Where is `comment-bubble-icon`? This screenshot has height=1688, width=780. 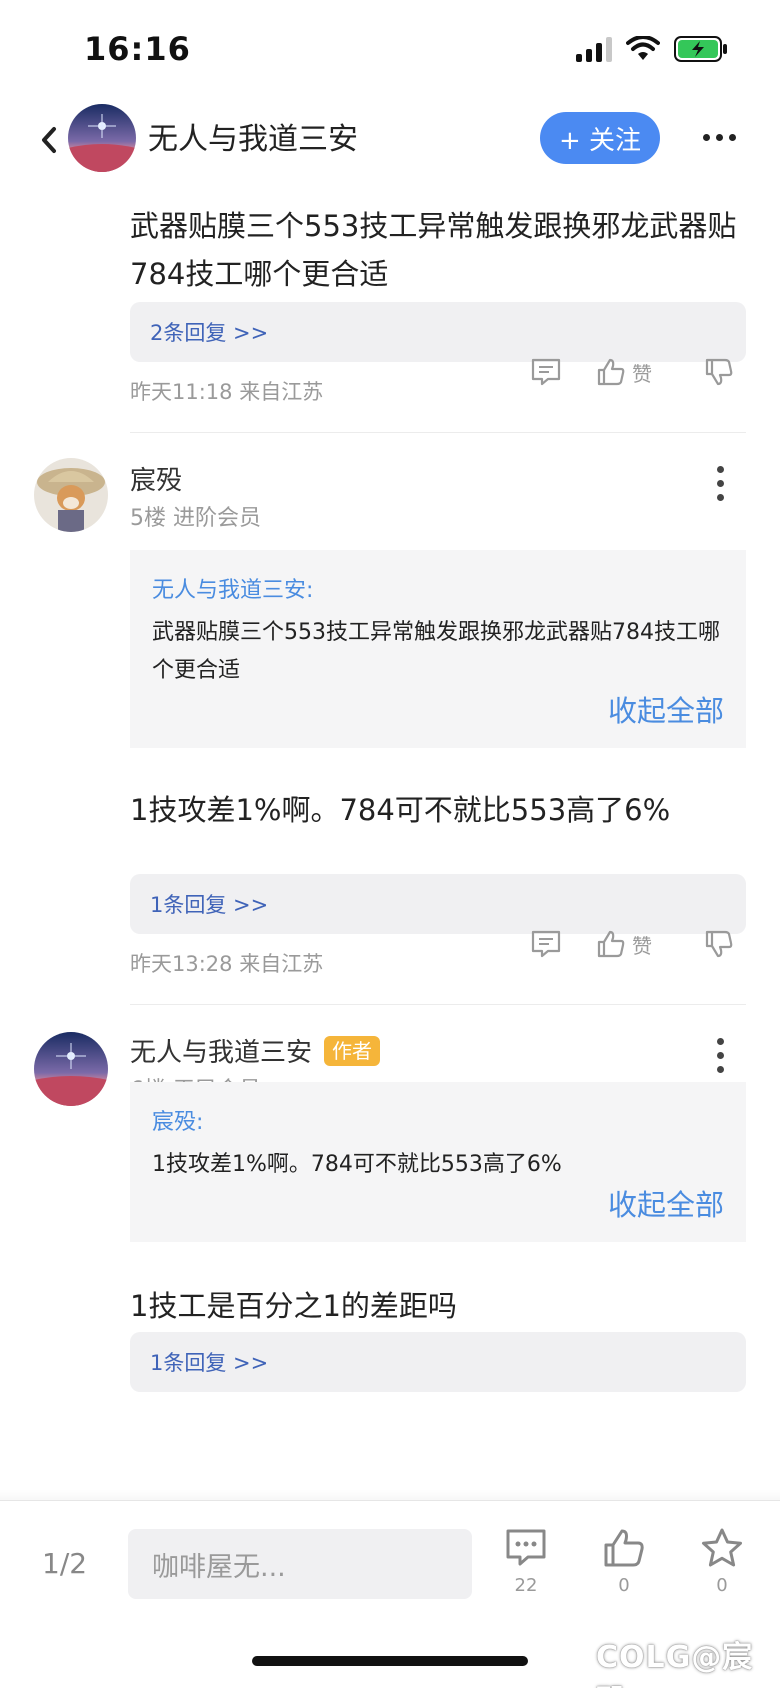 comment-bubble-icon is located at coordinates (526, 1547).